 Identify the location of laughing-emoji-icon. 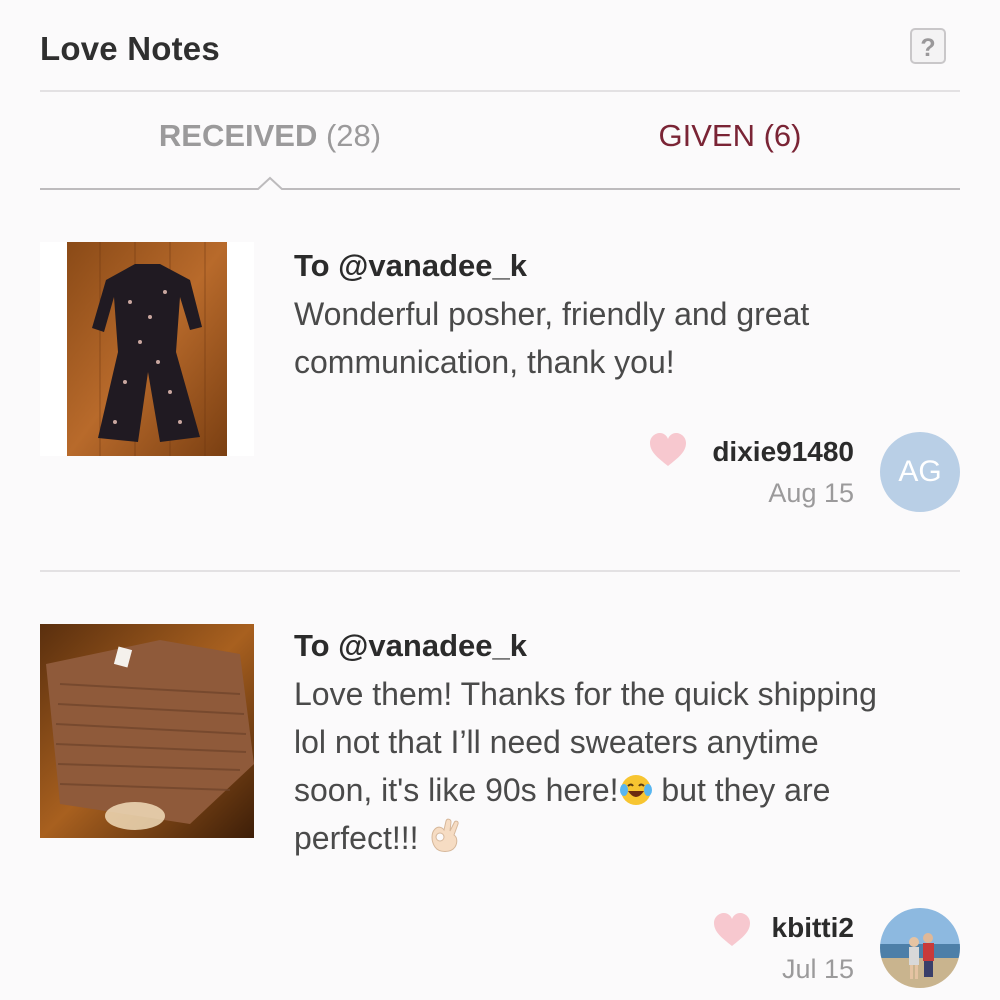
(635, 790).